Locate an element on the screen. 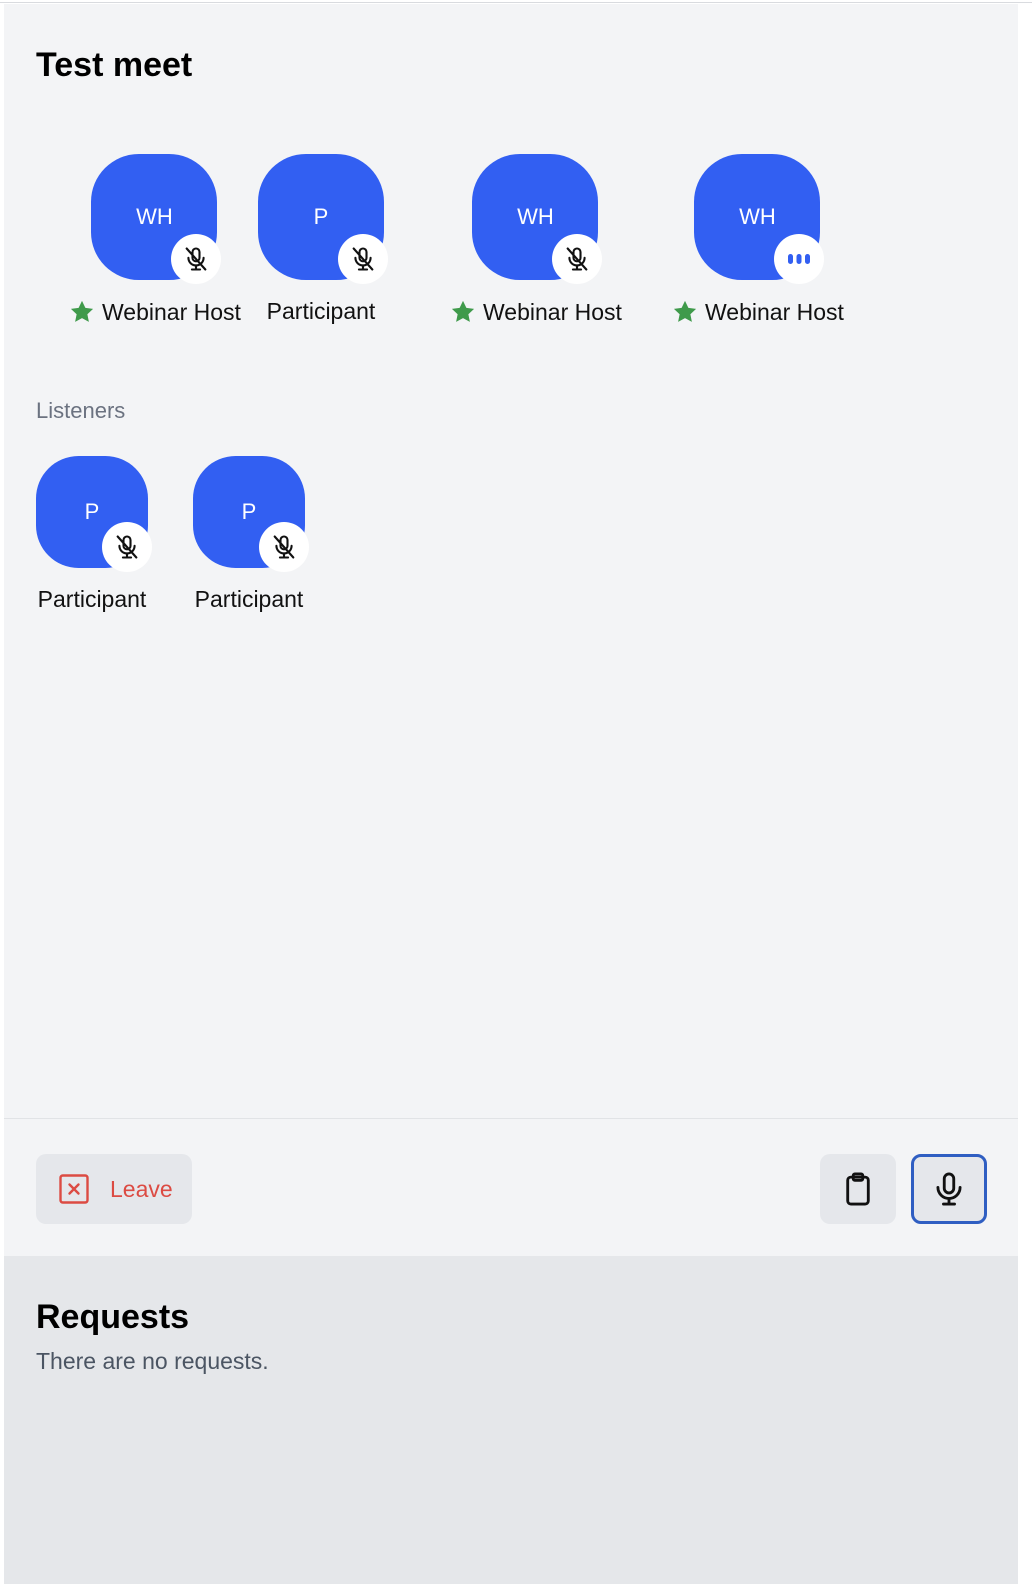 The height and width of the screenshot is (1584, 1032). leave-label: Leave is located at coordinates (141, 1188).